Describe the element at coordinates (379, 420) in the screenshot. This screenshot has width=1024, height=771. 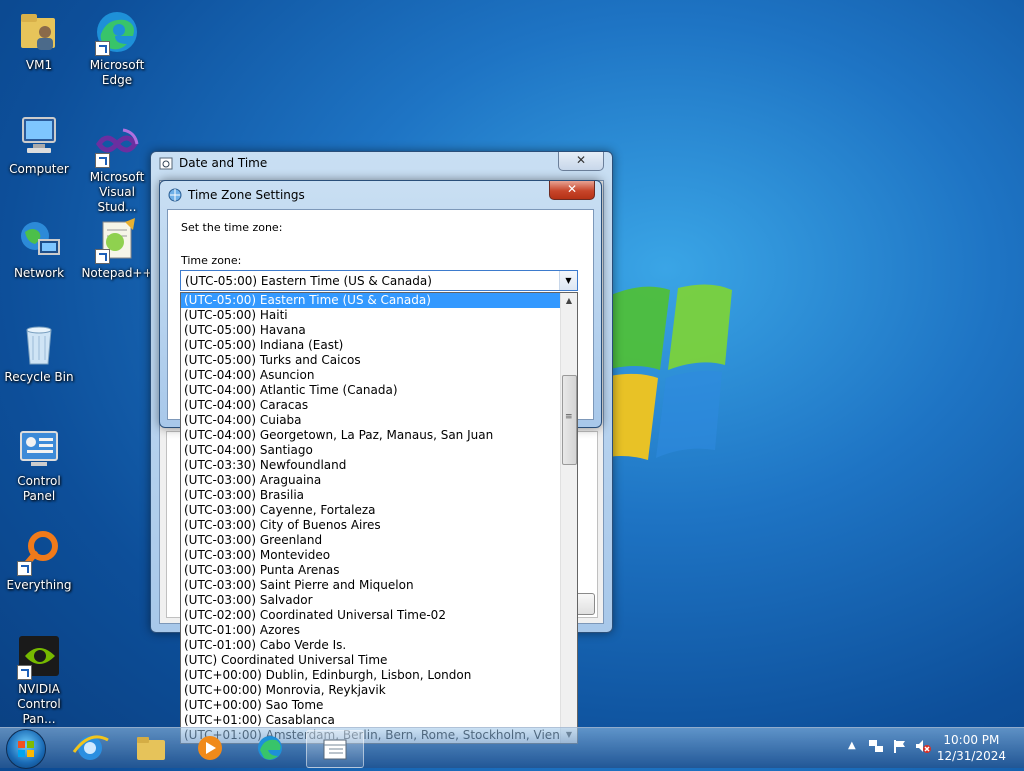
I see `dropdown-option: (UTC-04:00) Cuiaba` at that location.